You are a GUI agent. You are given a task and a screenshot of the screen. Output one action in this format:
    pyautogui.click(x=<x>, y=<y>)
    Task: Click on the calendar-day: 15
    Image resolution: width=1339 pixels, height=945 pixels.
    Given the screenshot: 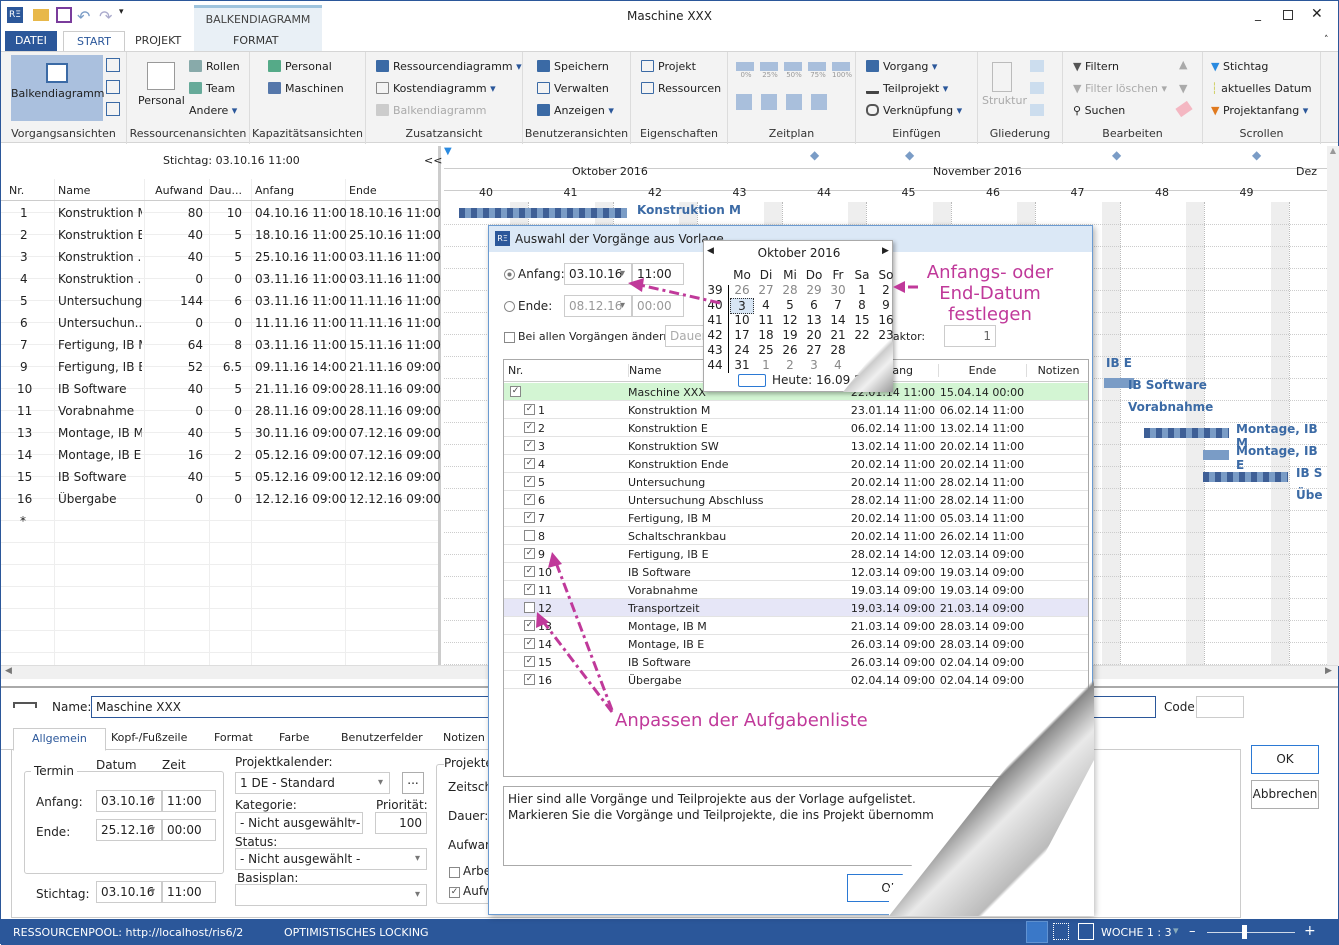 What is the action you would take?
    pyautogui.click(x=862, y=320)
    